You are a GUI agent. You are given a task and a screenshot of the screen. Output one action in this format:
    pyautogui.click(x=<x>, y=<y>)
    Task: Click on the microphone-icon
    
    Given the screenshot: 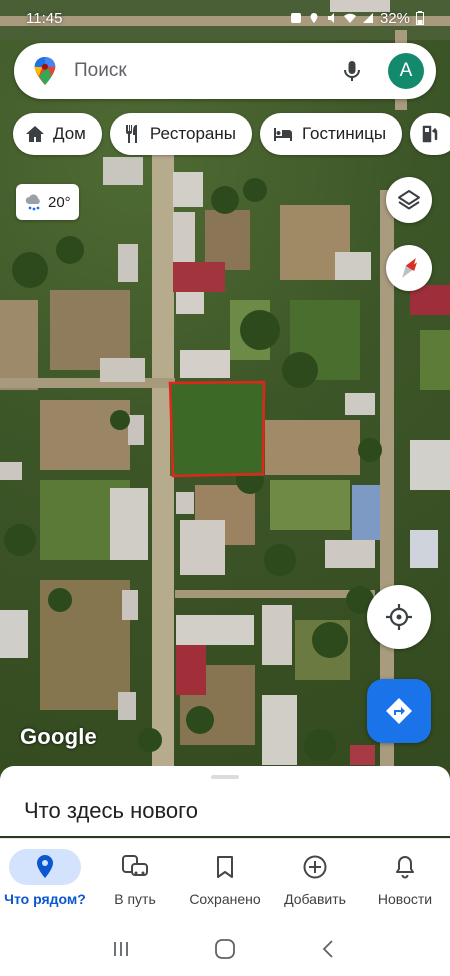 What is the action you would take?
    pyautogui.click(x=352, y=71)
    